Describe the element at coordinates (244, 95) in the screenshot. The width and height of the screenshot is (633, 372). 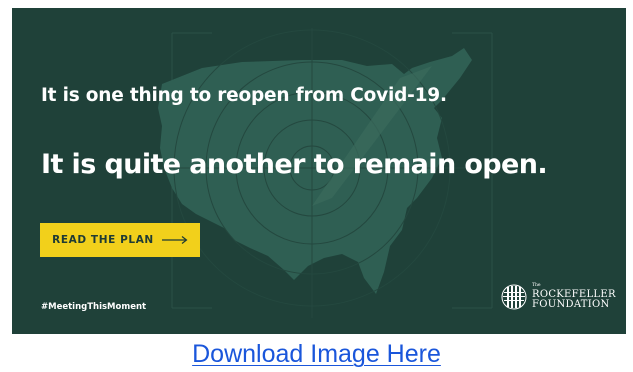
I see `headline-primary: It is one thing to reopen from Covid-19.` at that location.